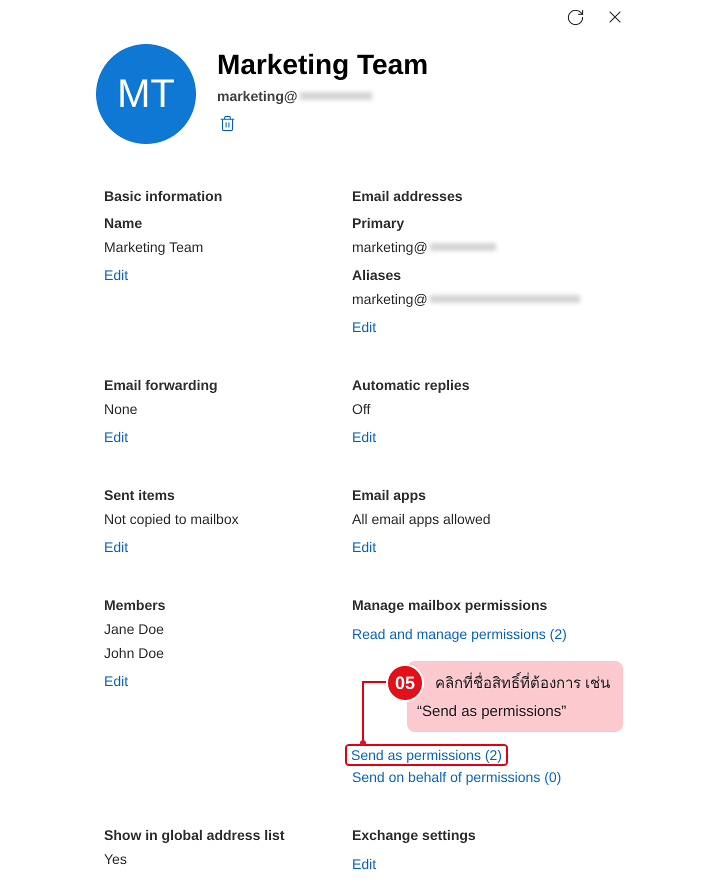 The image size is (720, 891). Describe the element at coordinates (134, 629) in the screenshot. I see `field-value: Jane Doe` at that location.